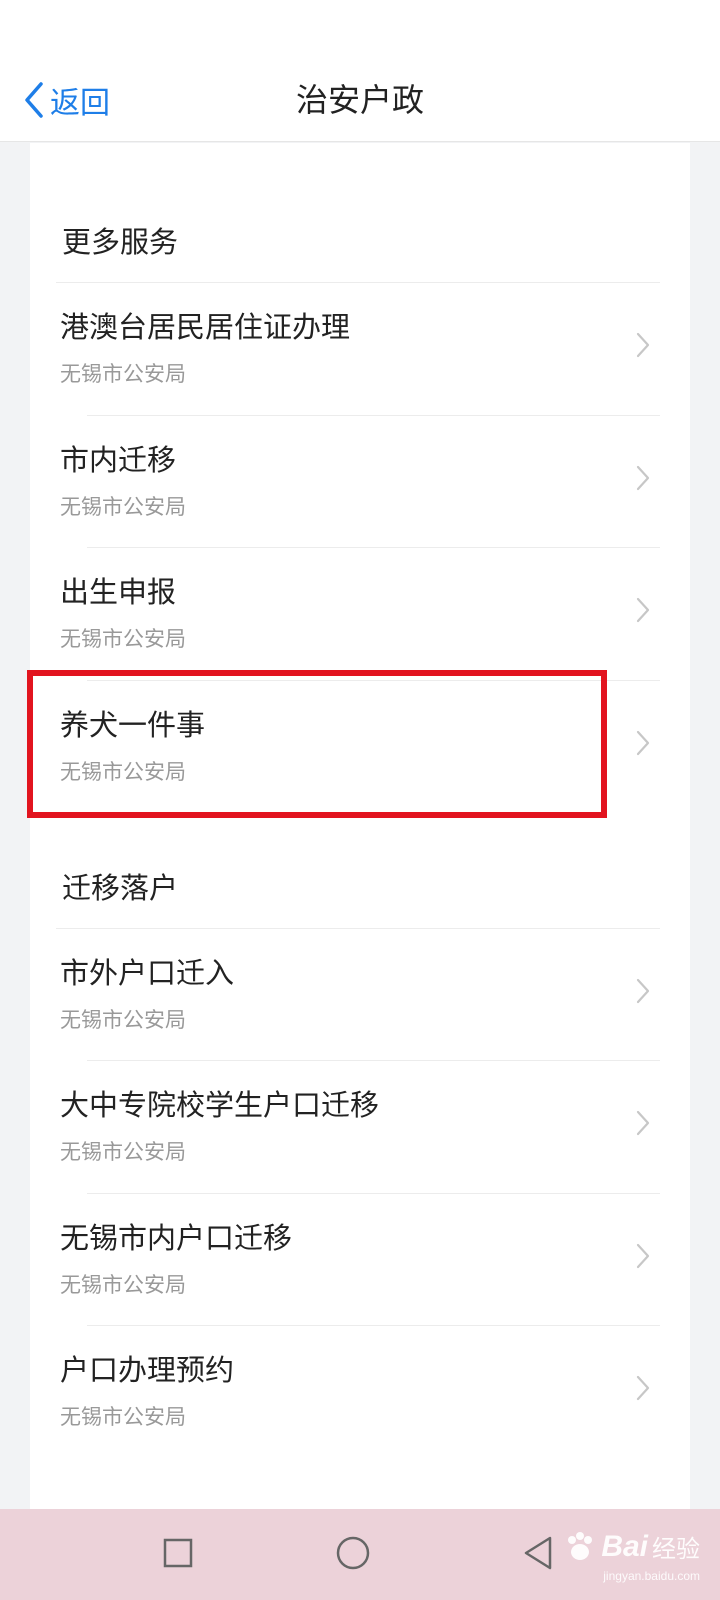 This screenshot has height=1600, width=720. What do you see at coordinates (176, 1238) in the screenshot?
I see `item-title: 无锡市内户口迁移` at bounding box center [176, 1238].